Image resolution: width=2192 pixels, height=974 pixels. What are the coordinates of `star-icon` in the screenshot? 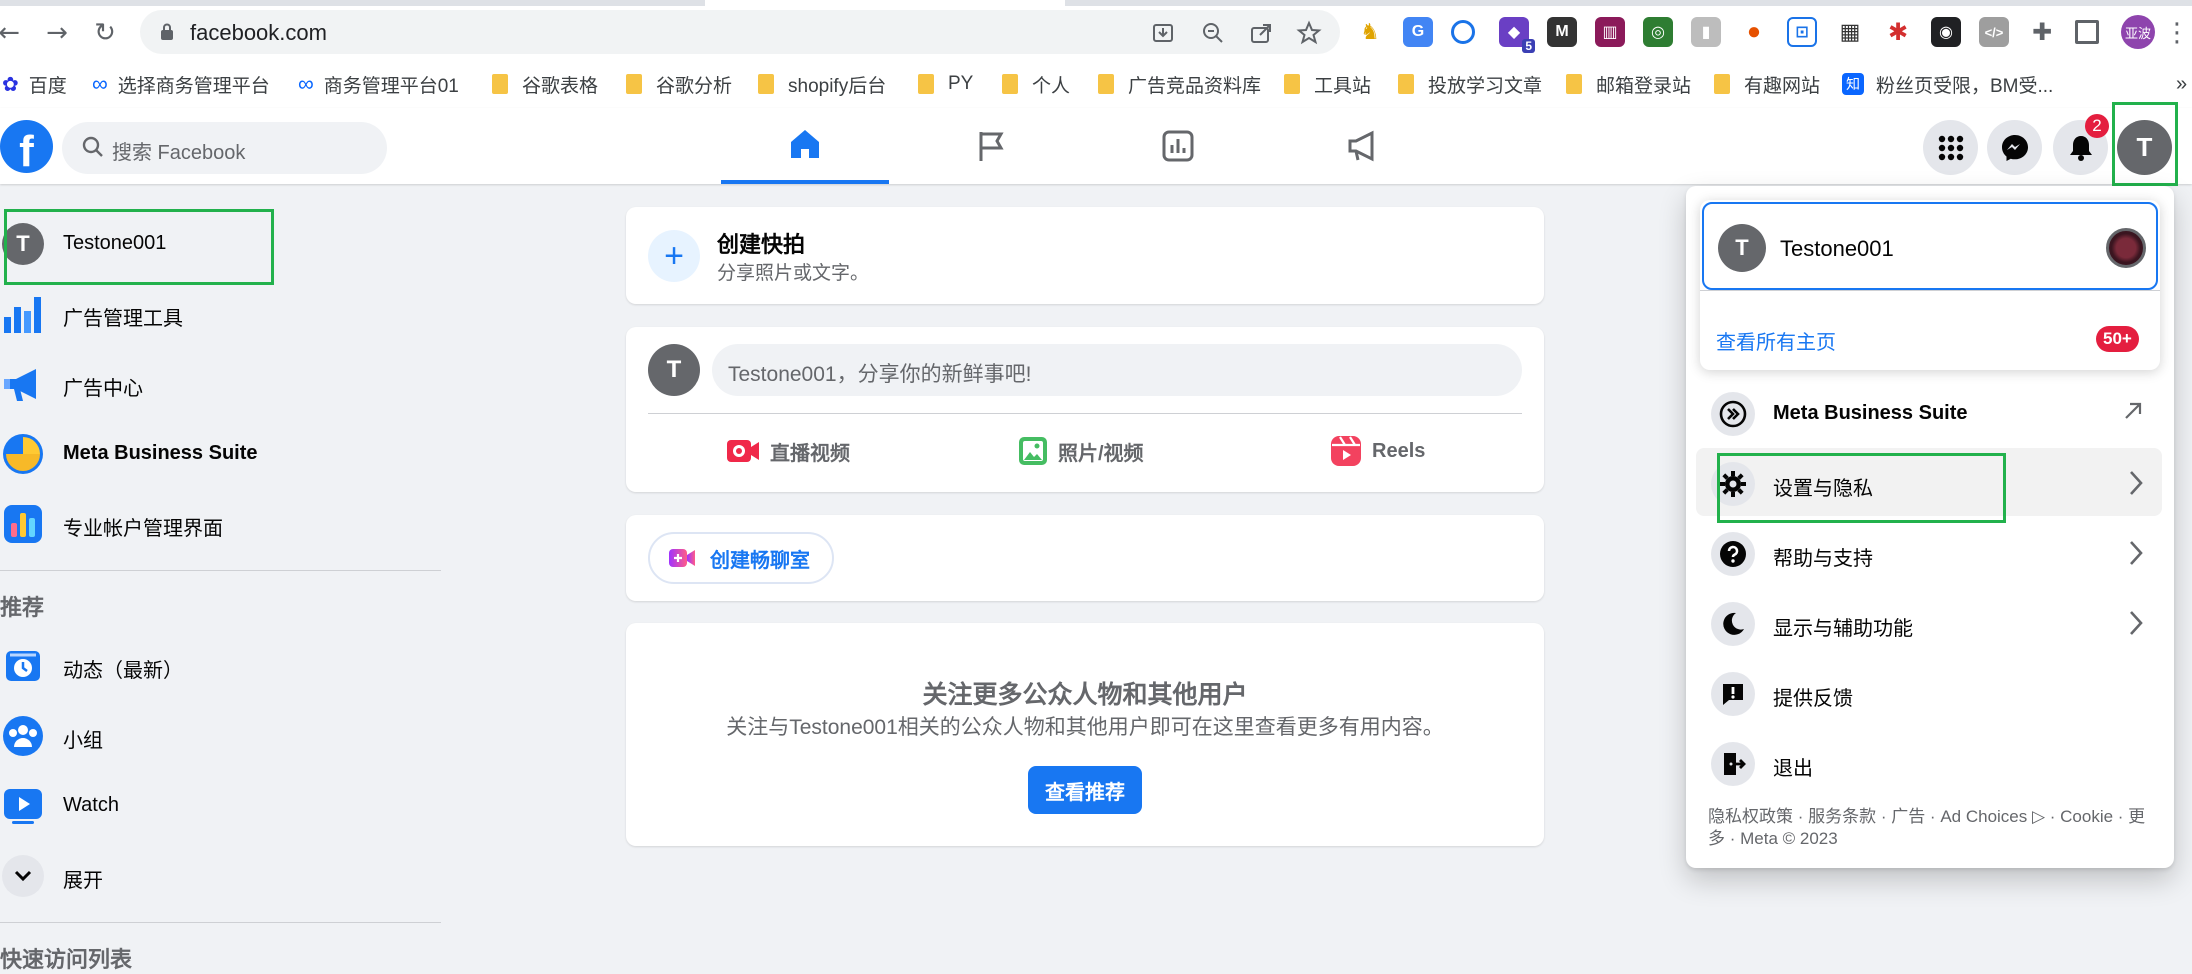 It's located at (1309, 33).